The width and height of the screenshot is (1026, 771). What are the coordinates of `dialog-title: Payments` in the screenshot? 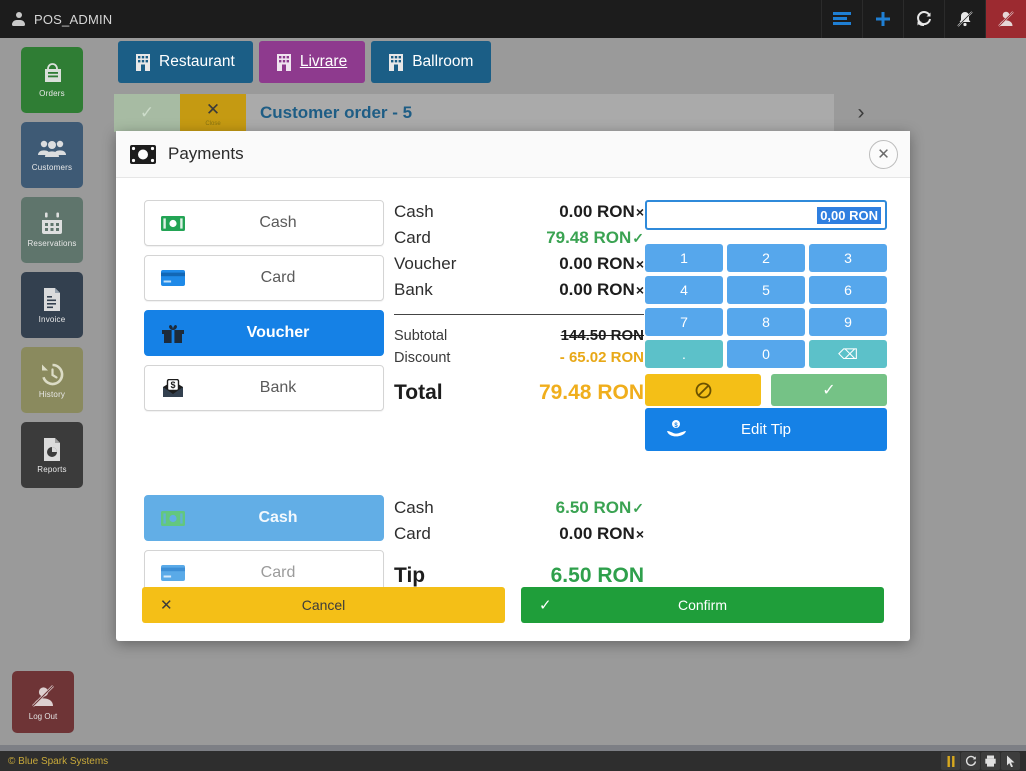 It's located at (206, 153).